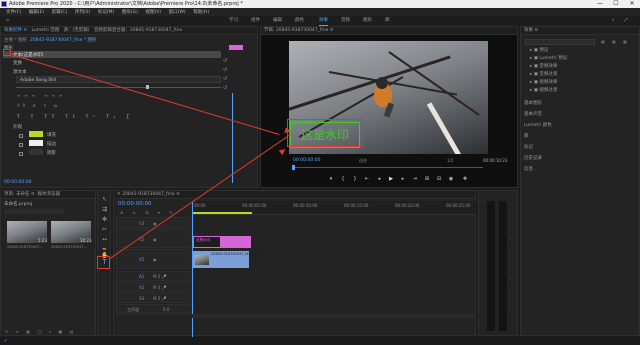 This screenshot has height=345, width=640. I want to click on extract-button: ⊟, so click(439, 179).